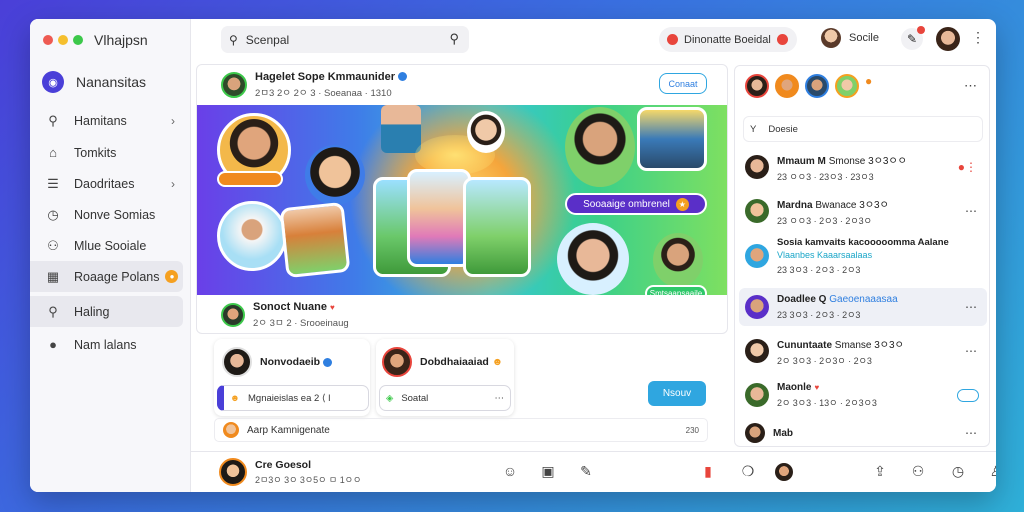 The image size is (1024, 512). What do you see at coordinates (586, 471) in the screenshot?
I see `edit-icon: ✎` at bounding box center [586, 471].